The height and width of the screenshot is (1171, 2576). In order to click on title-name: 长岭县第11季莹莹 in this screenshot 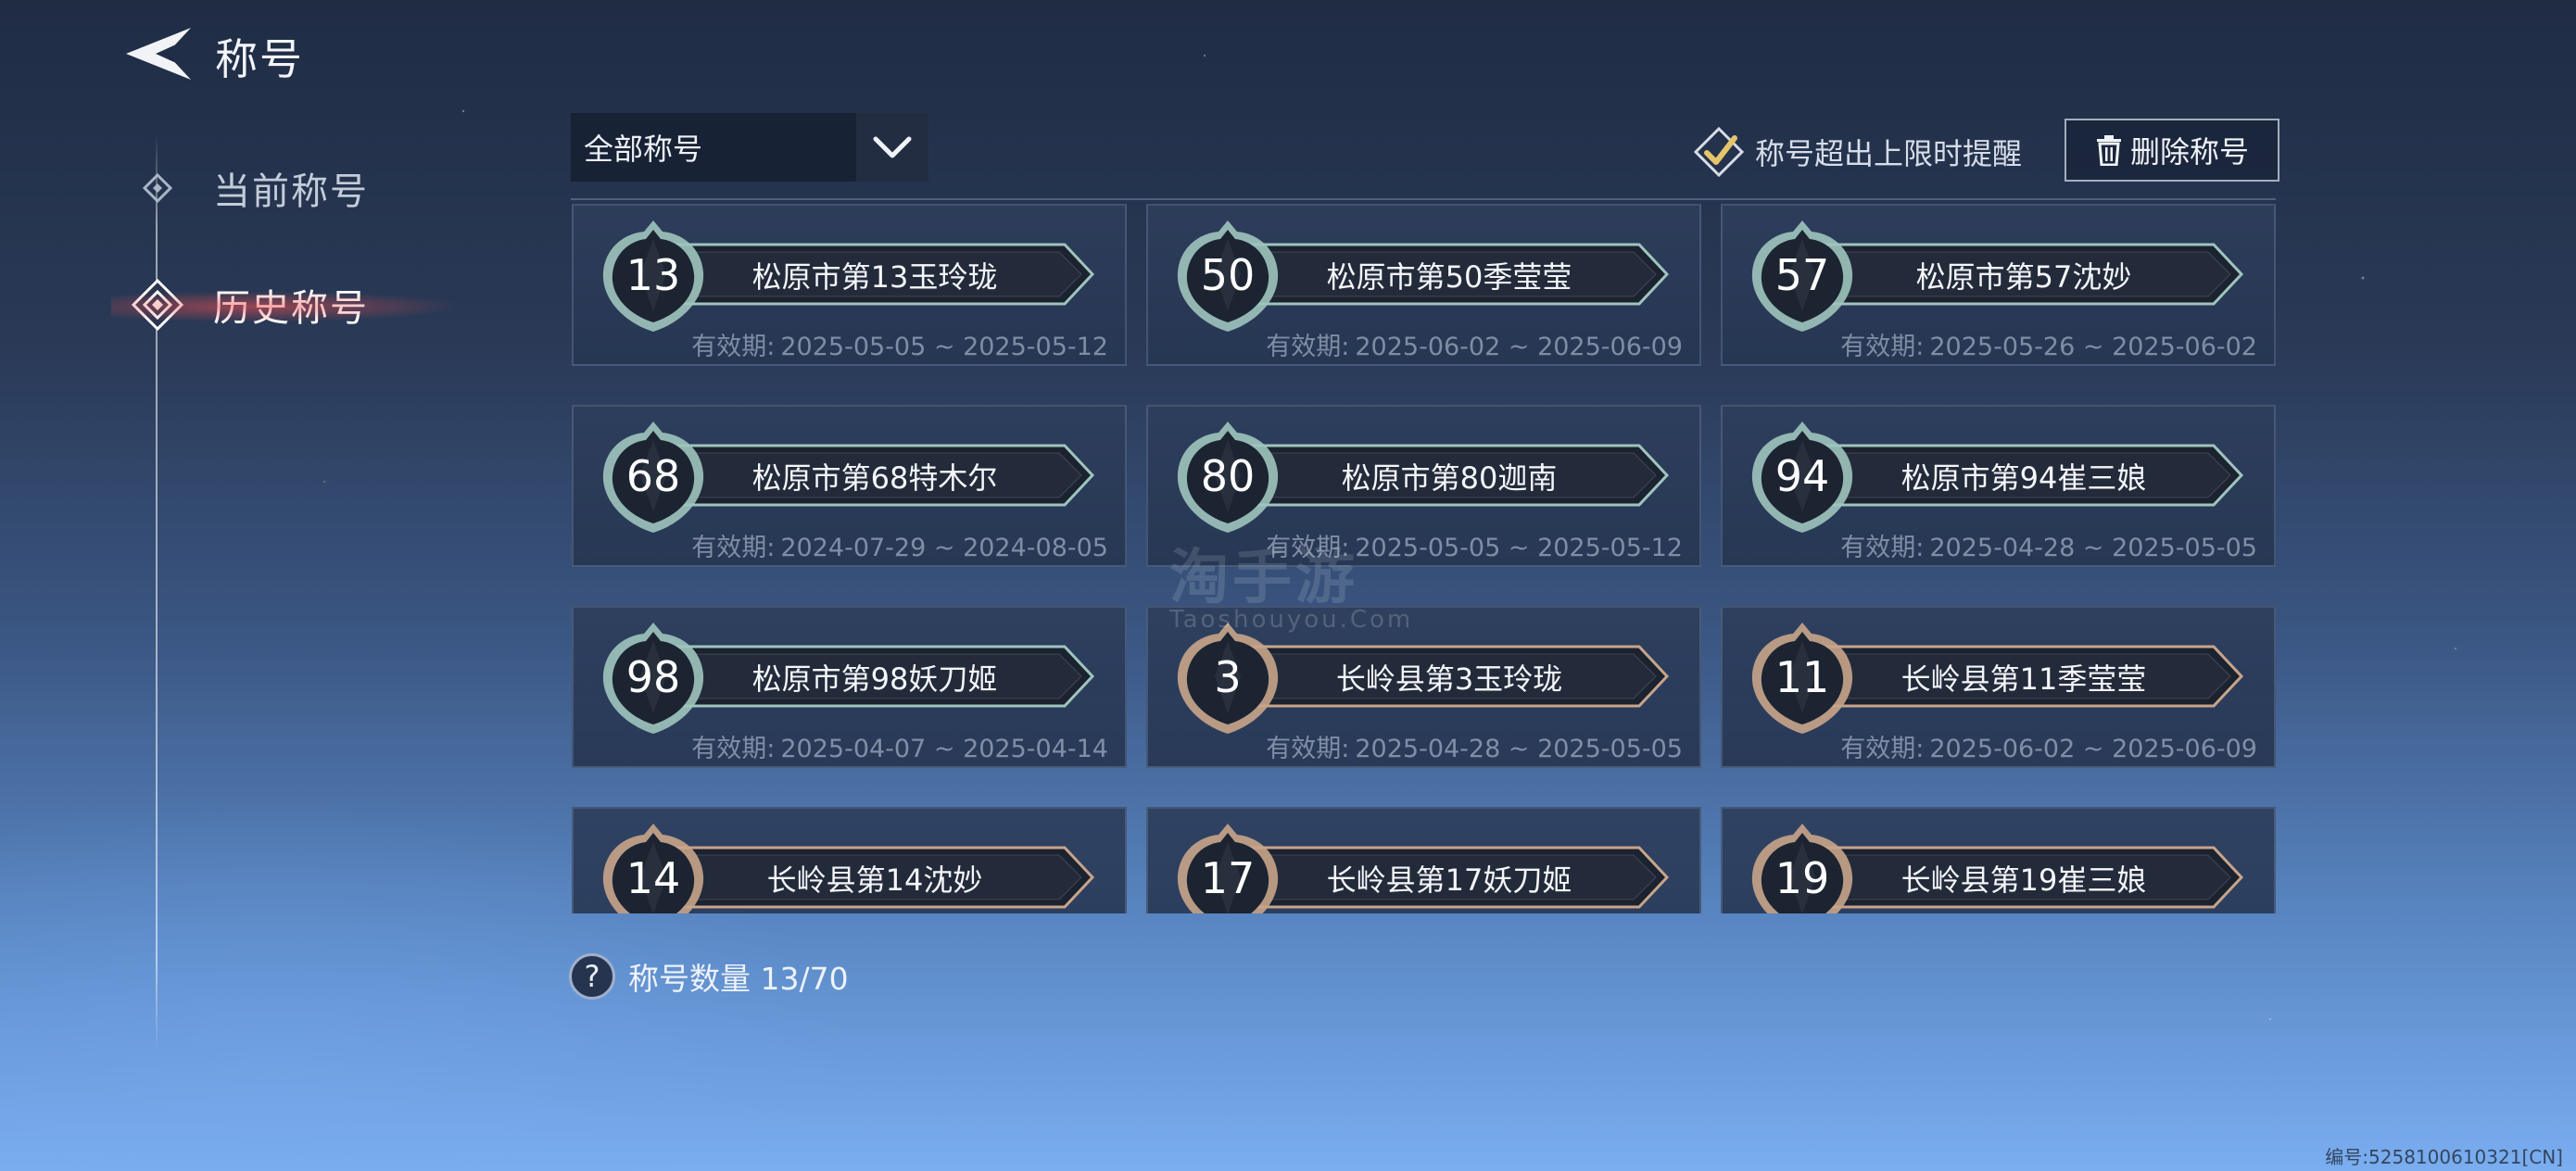, I will do `click(2023, 679)`.